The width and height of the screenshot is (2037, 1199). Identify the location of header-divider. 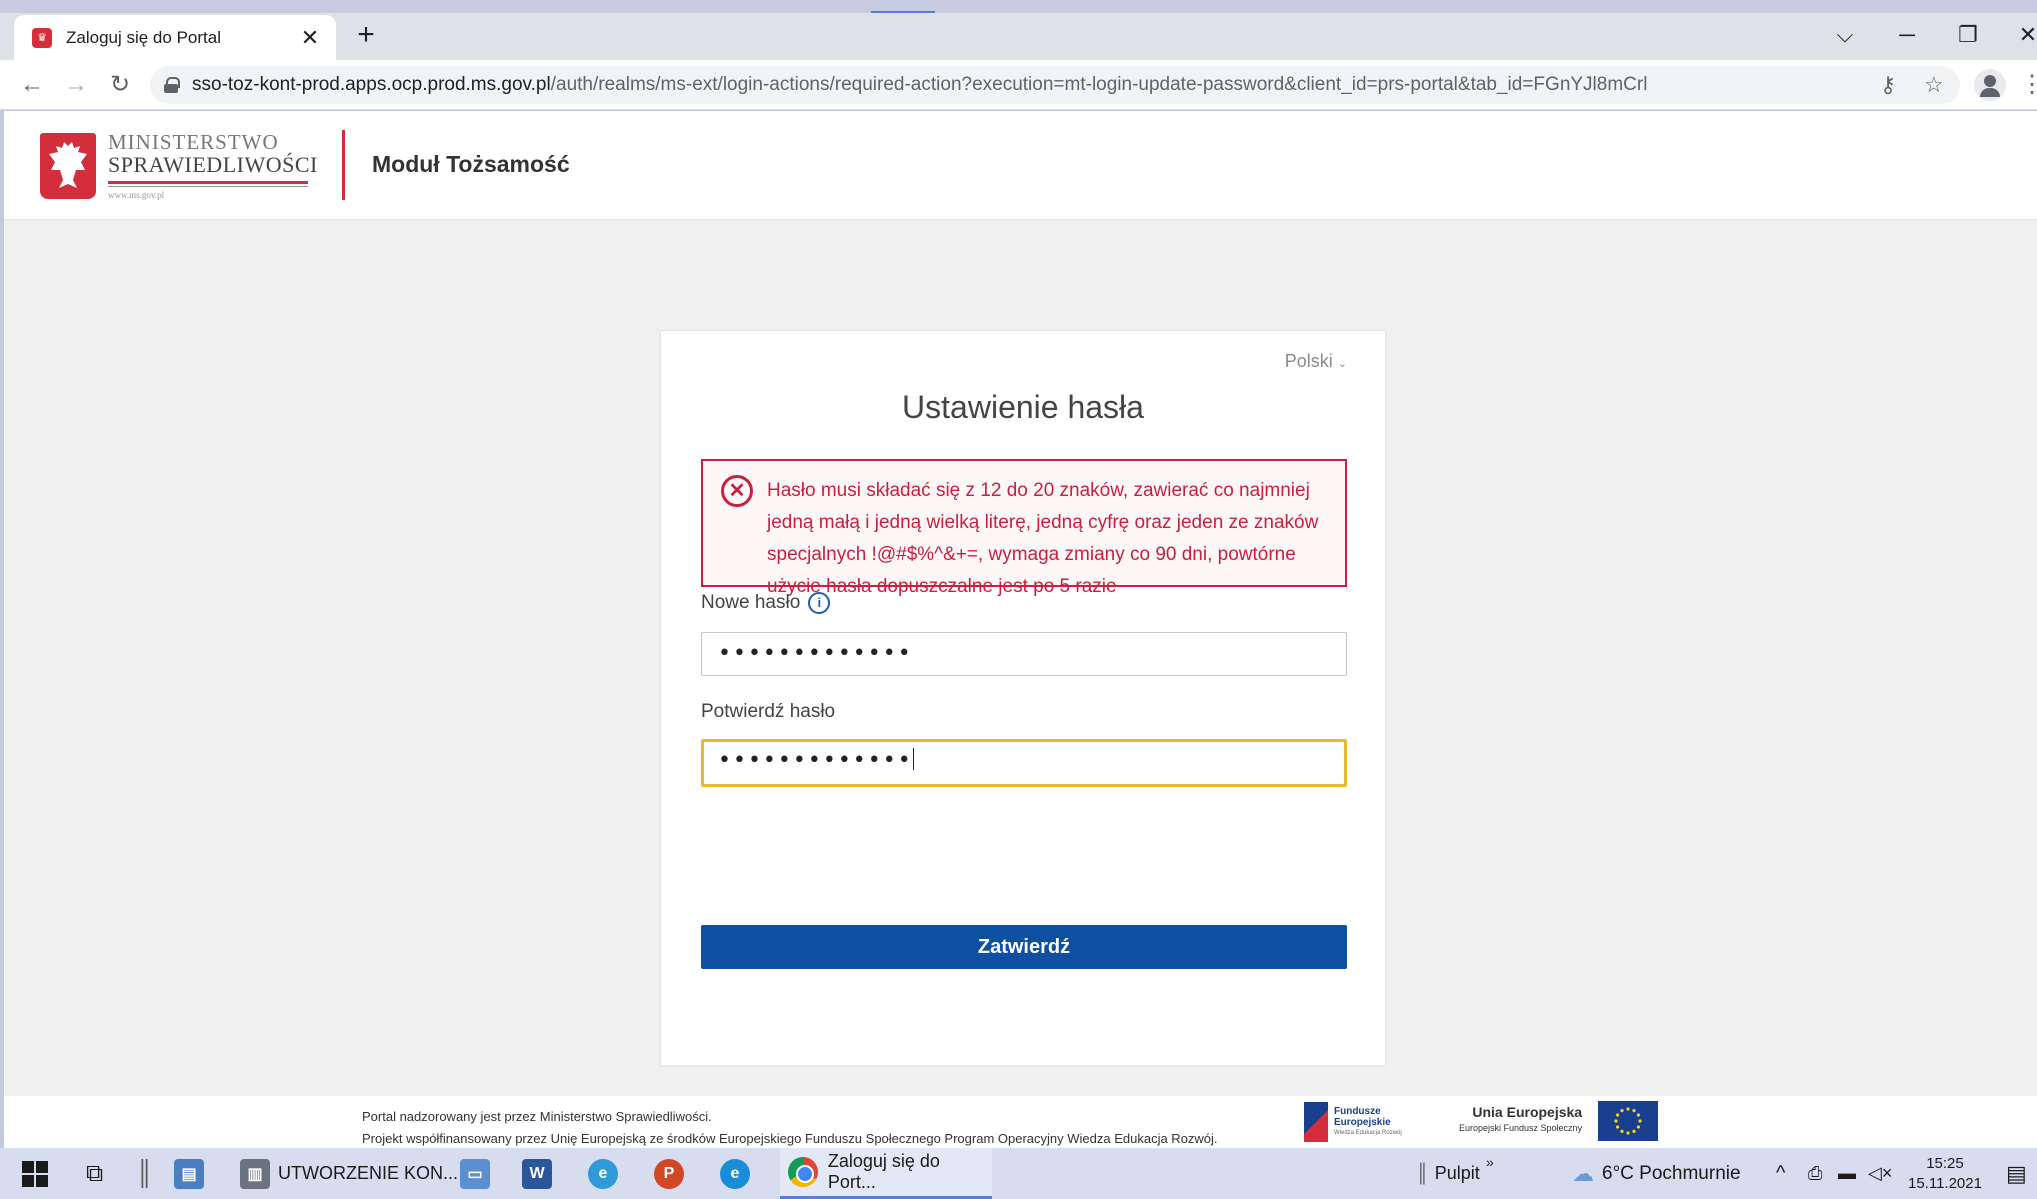
(343, 165).